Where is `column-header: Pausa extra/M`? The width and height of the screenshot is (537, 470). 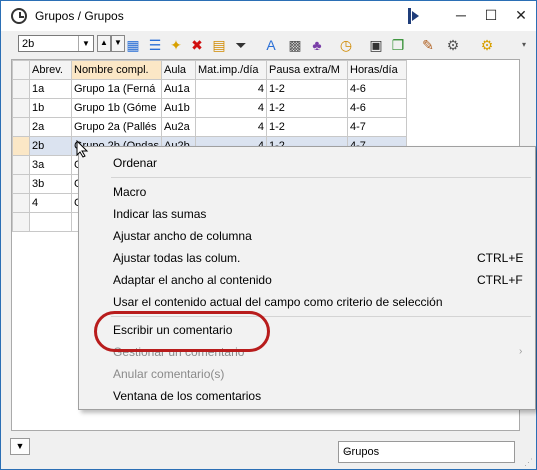
column-header: Pausa extra/M is located at coordinates (307, 70).